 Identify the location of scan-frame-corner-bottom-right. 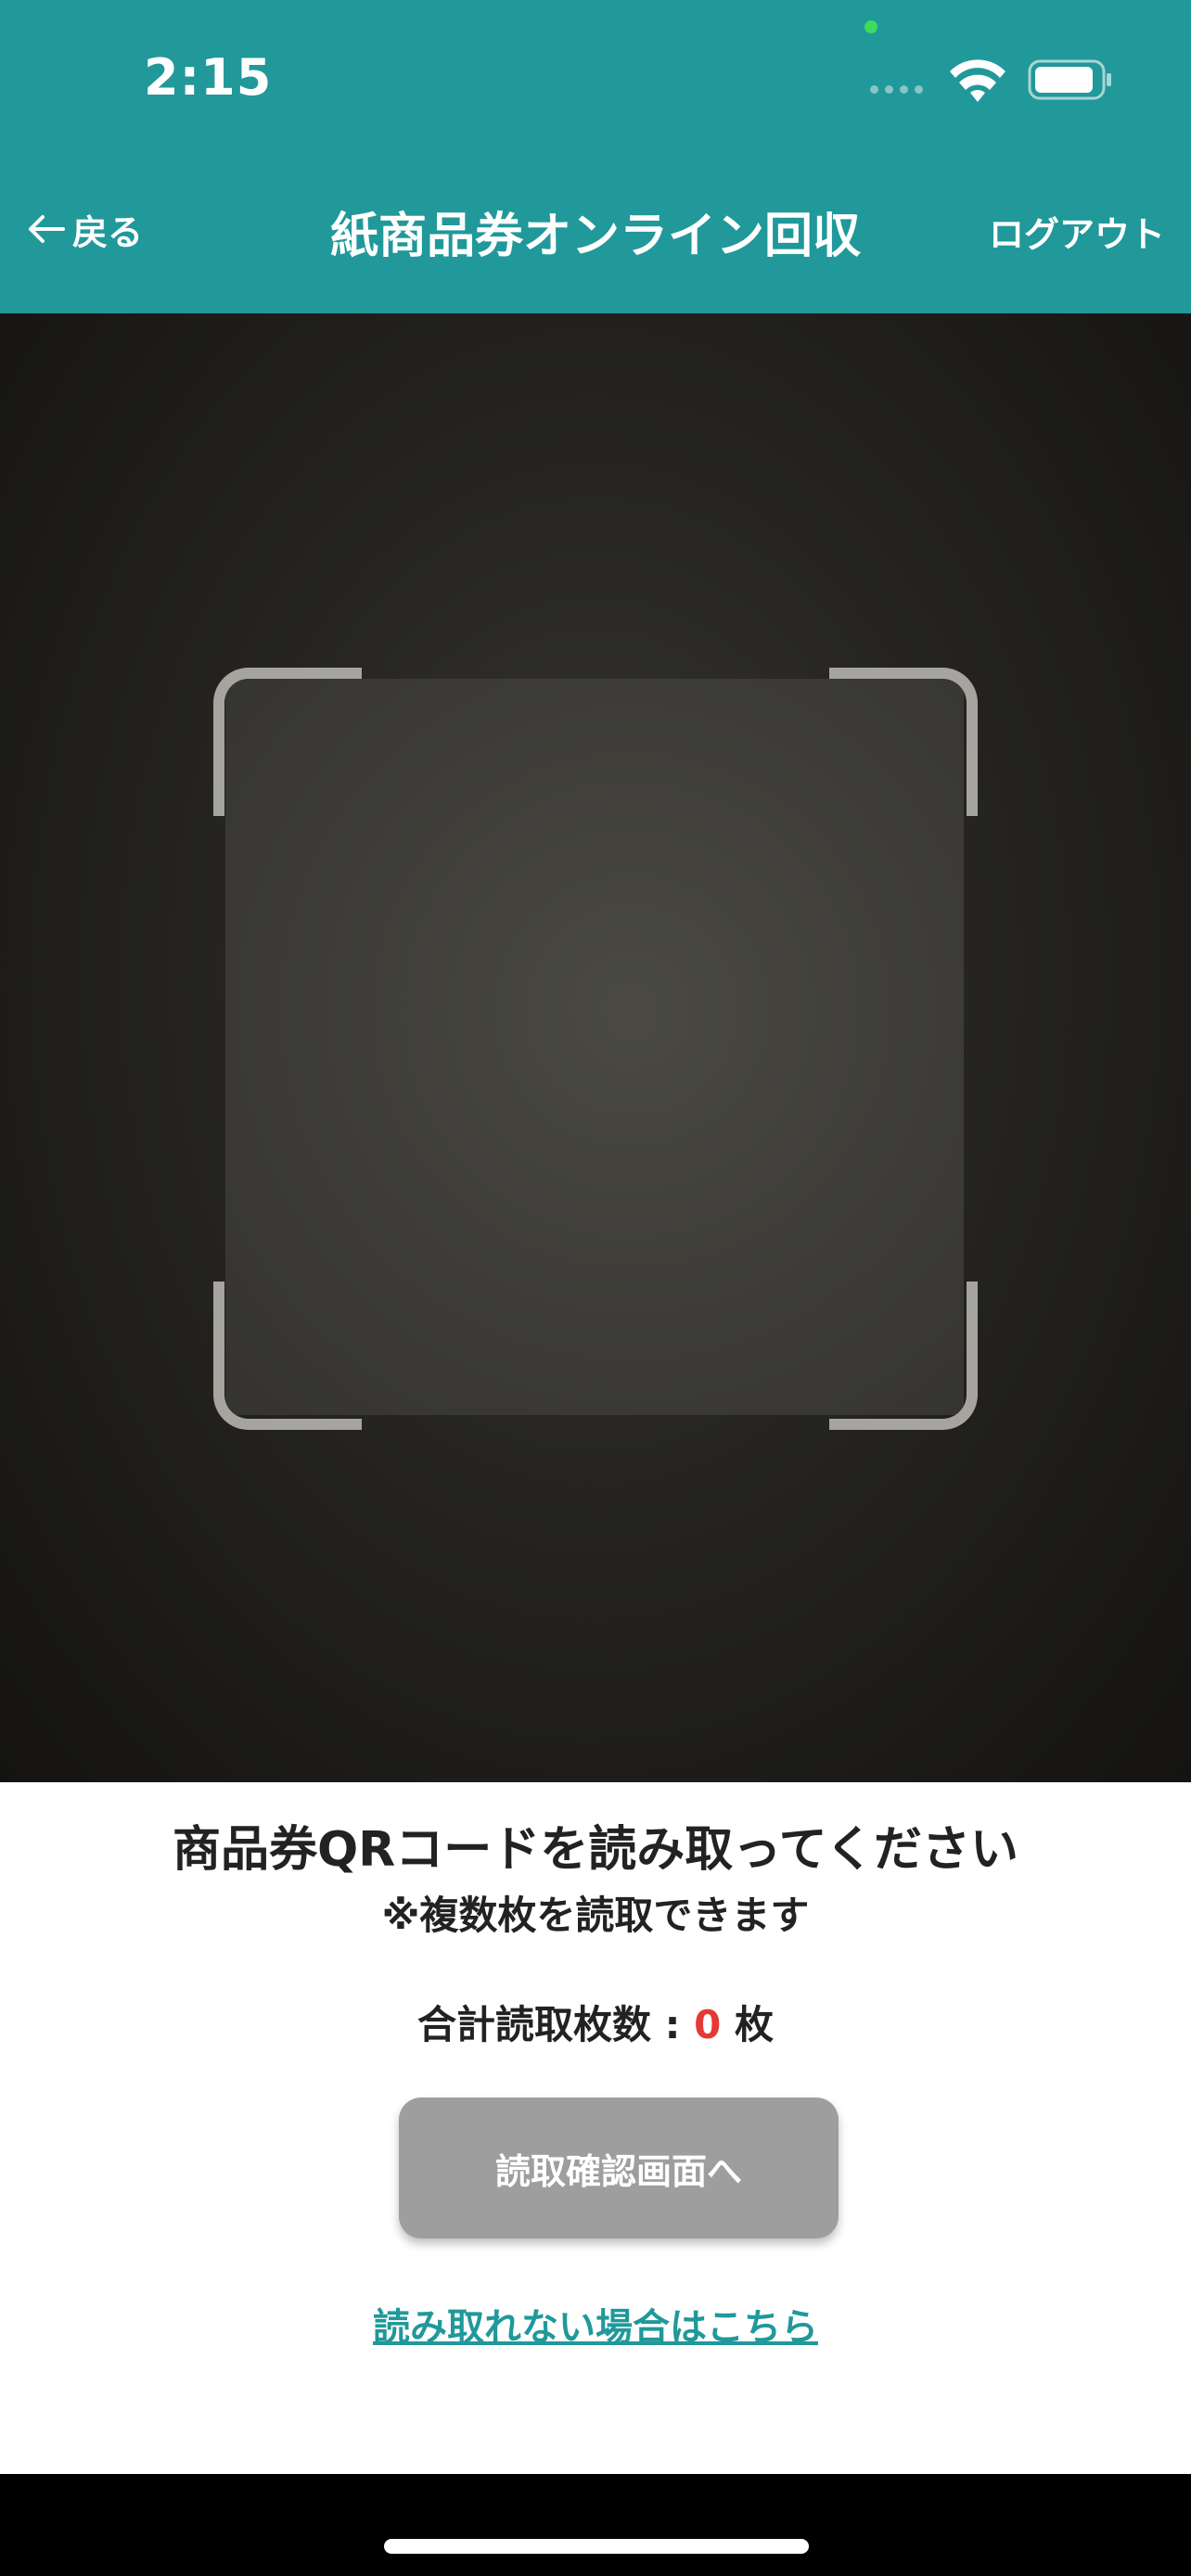
(903, 1356).